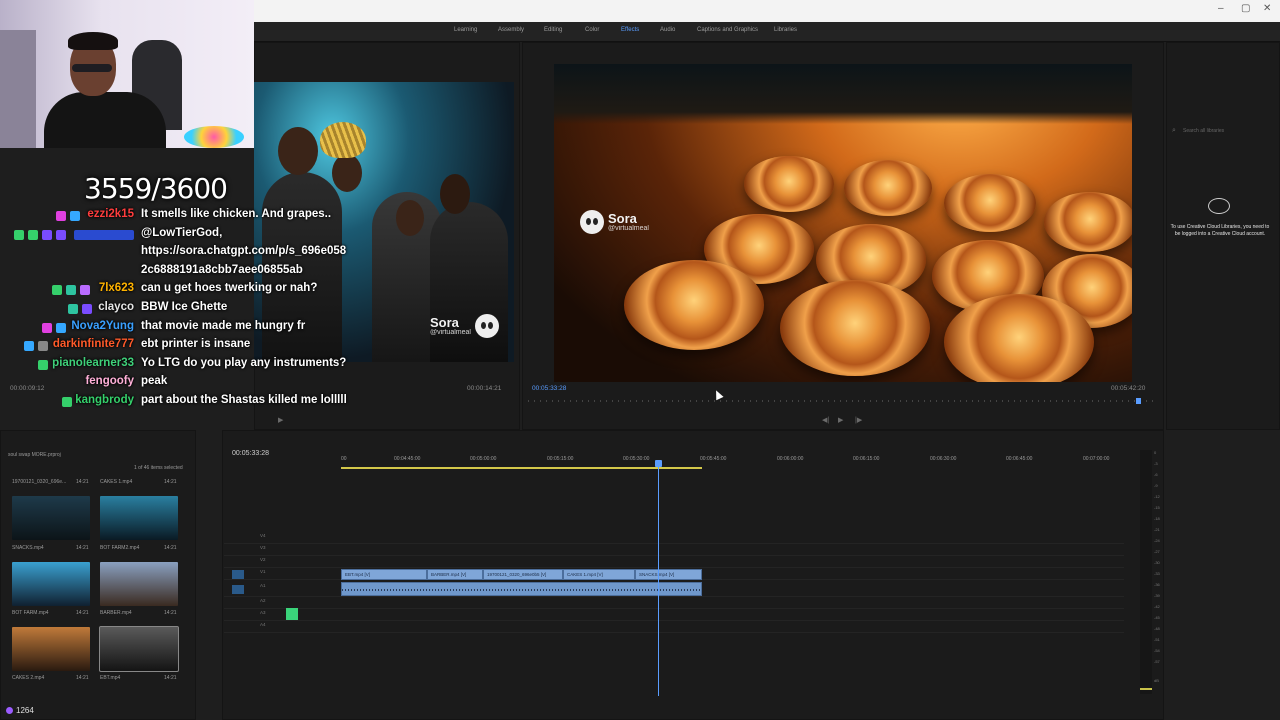 Image resolution: width=1280 pixels, height=720 pixels. I want to click on viewer-count: 1264, so click(20, 710).